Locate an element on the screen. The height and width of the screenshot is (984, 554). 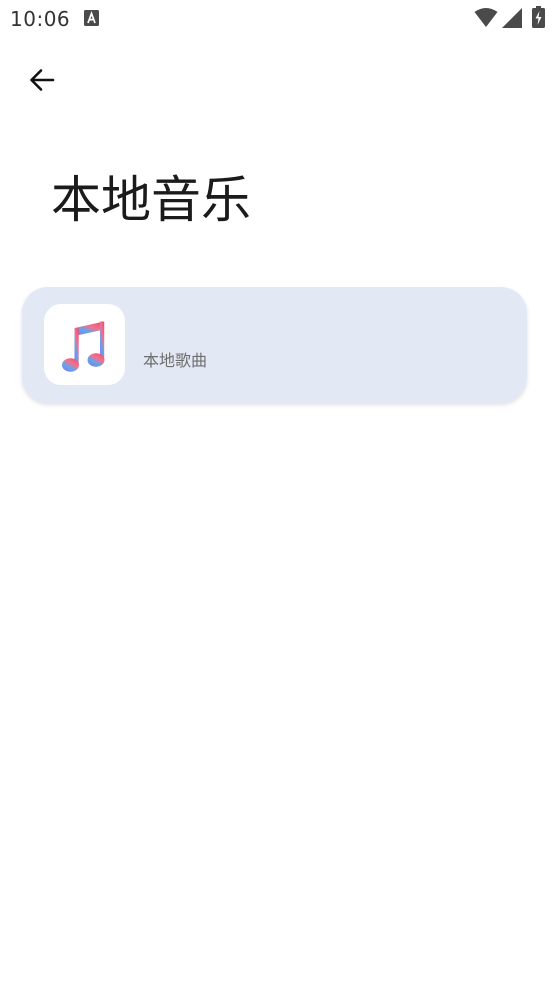
arrow-back-icon is located at coordinates (42, 80).